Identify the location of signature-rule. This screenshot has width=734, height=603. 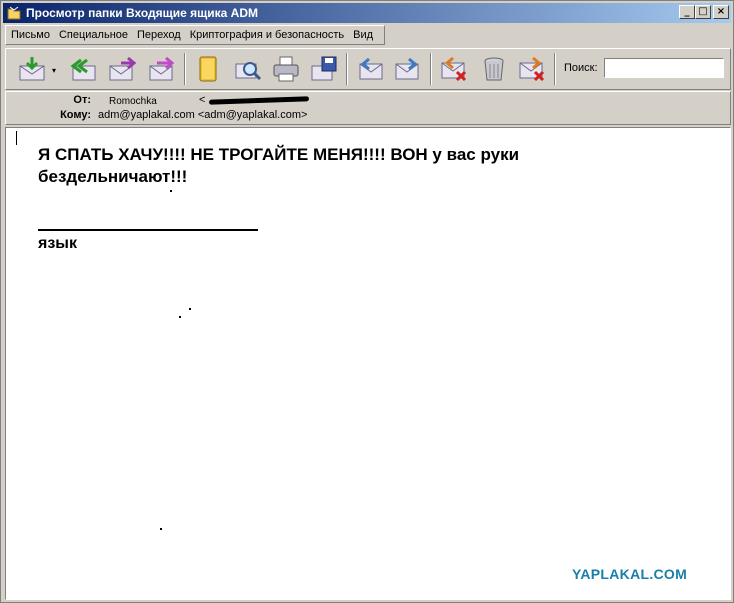
(148, 230).